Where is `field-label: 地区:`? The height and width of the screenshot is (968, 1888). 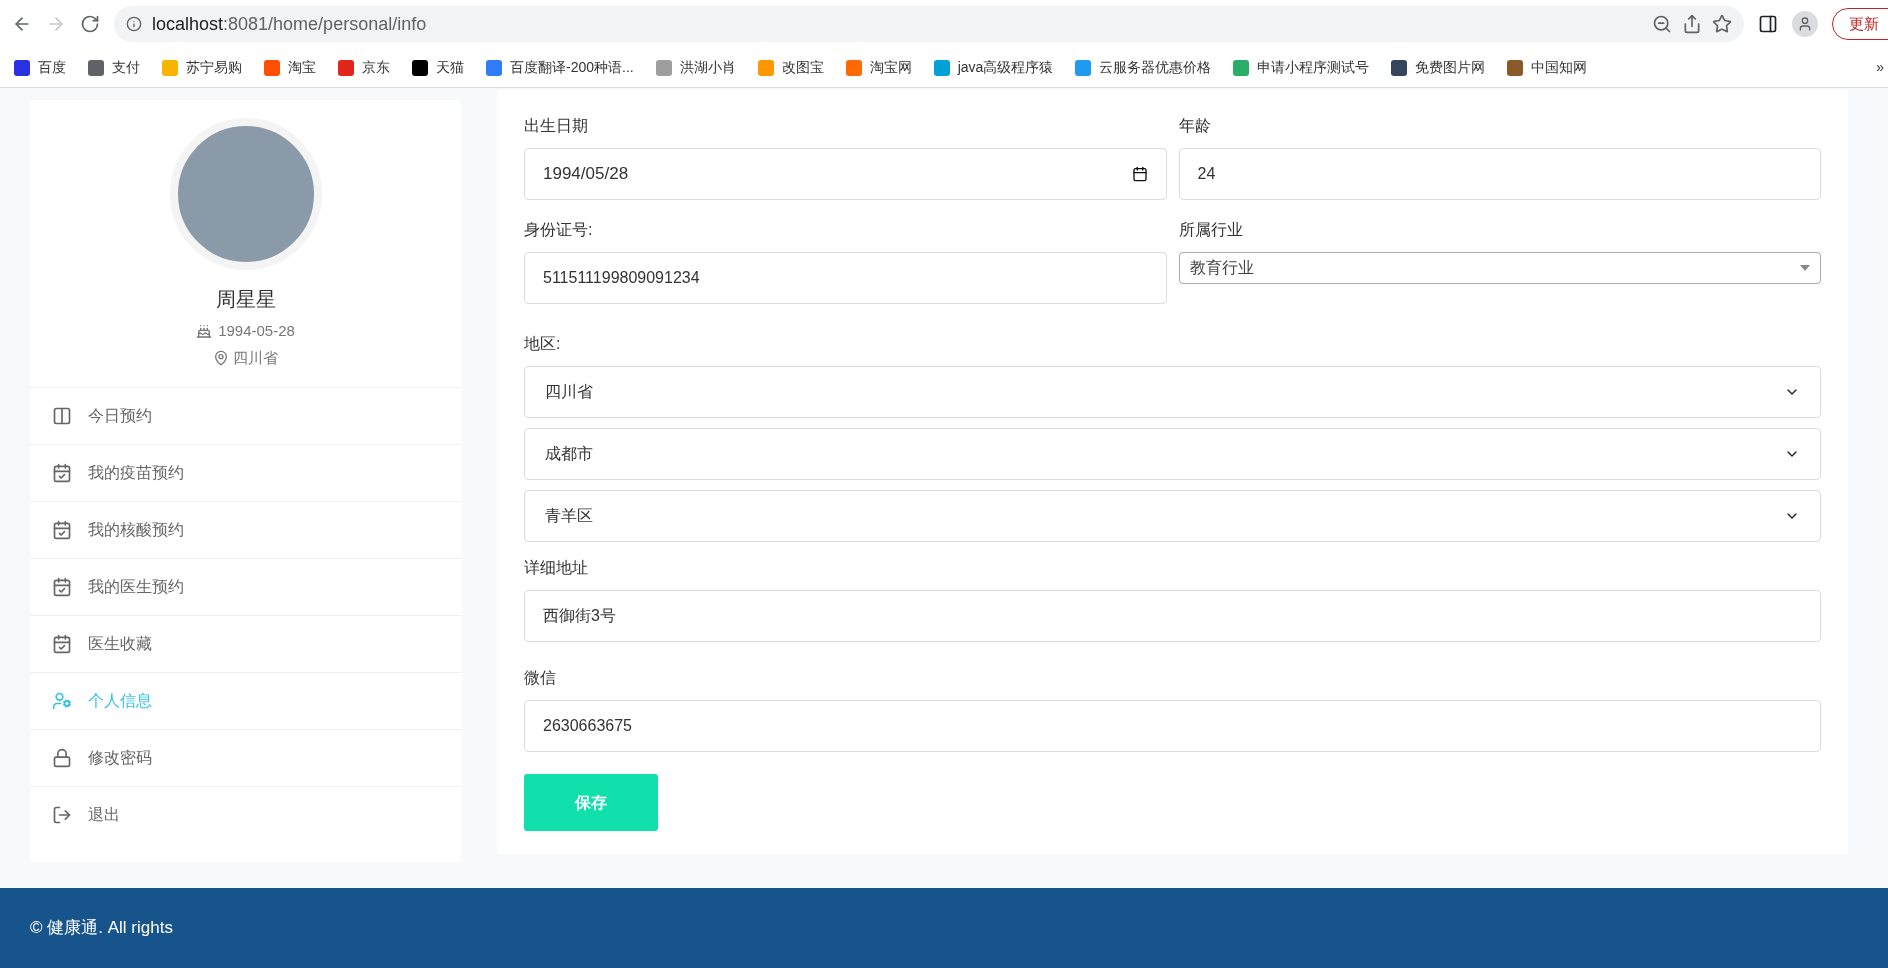
field-label: 地区: is located at coordinates (543, 344).